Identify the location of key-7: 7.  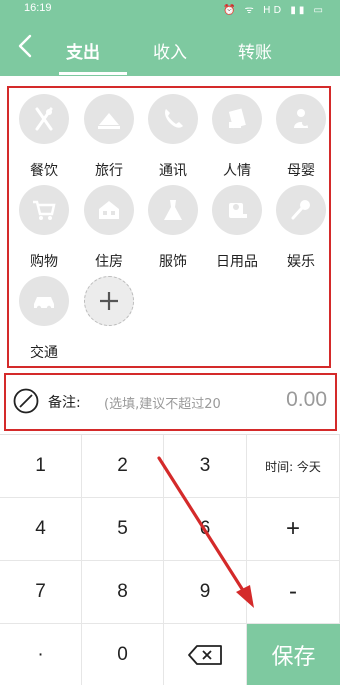
(41, 592).